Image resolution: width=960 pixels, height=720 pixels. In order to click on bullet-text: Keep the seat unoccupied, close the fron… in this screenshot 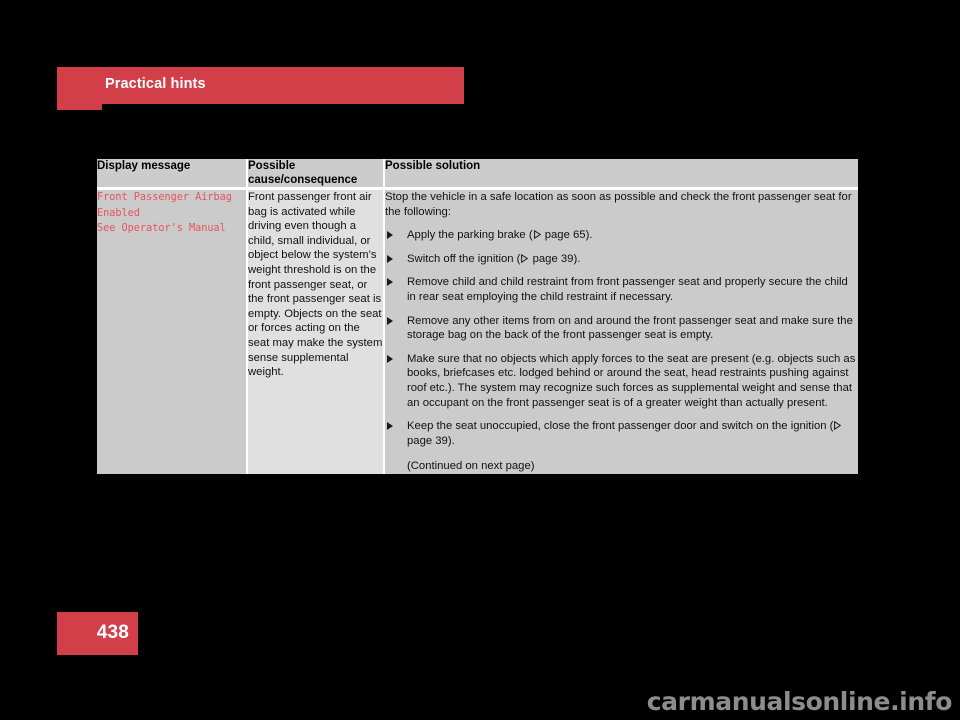, I will do `click(620, 426)`.